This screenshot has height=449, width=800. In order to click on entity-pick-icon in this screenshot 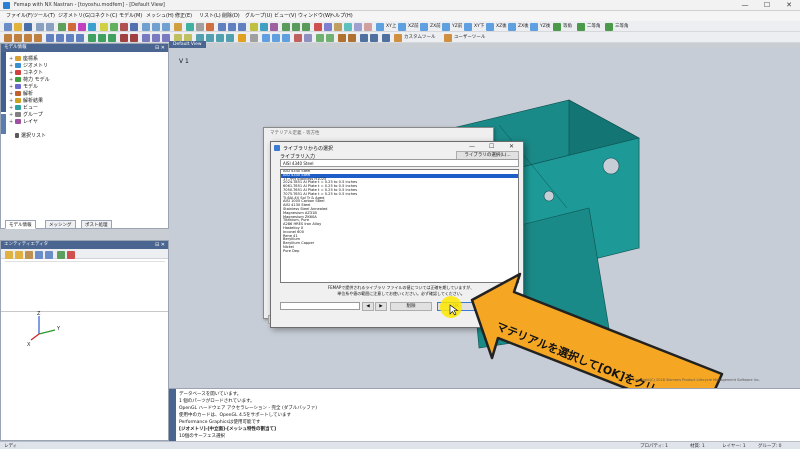, I will do `click(9, 254)`.